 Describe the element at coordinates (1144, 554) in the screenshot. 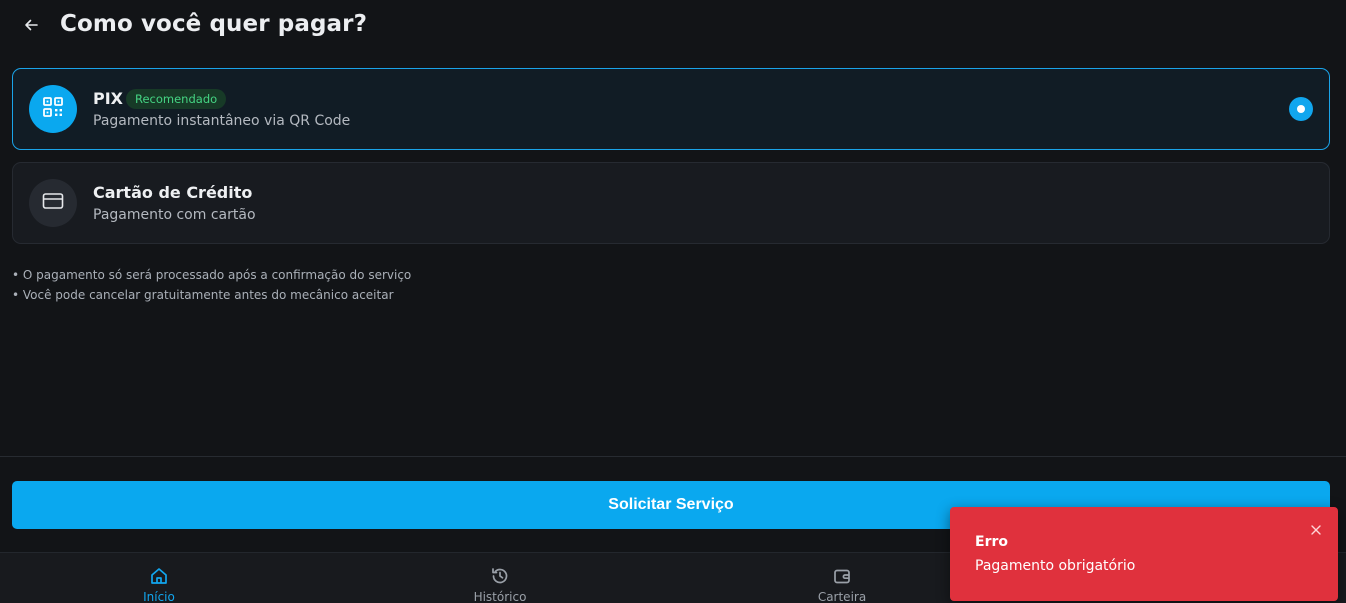

I see `error-toast: Erro Pagamento obrigatório` at that location.